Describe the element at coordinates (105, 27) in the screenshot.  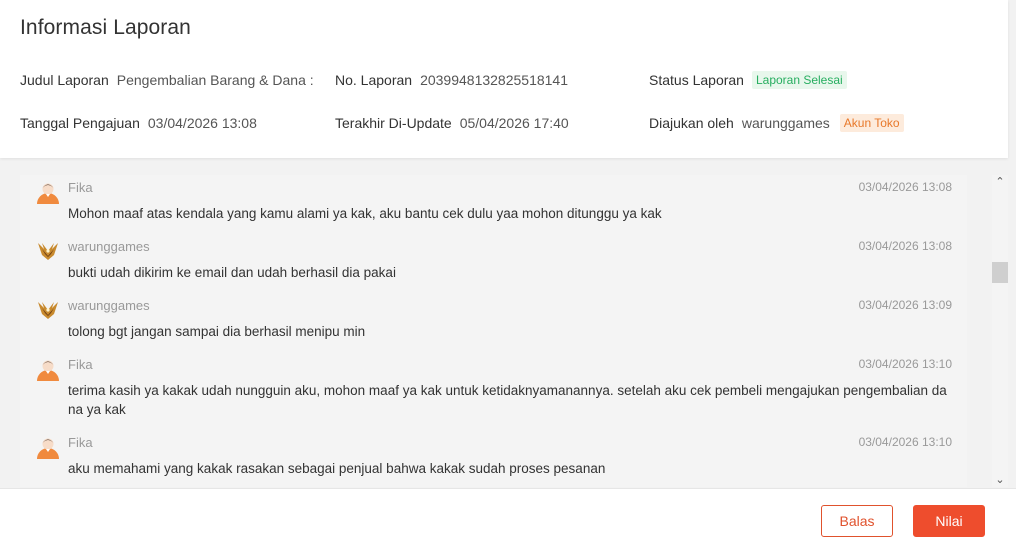
I see `page-title: Informasi Laporan` at that location.